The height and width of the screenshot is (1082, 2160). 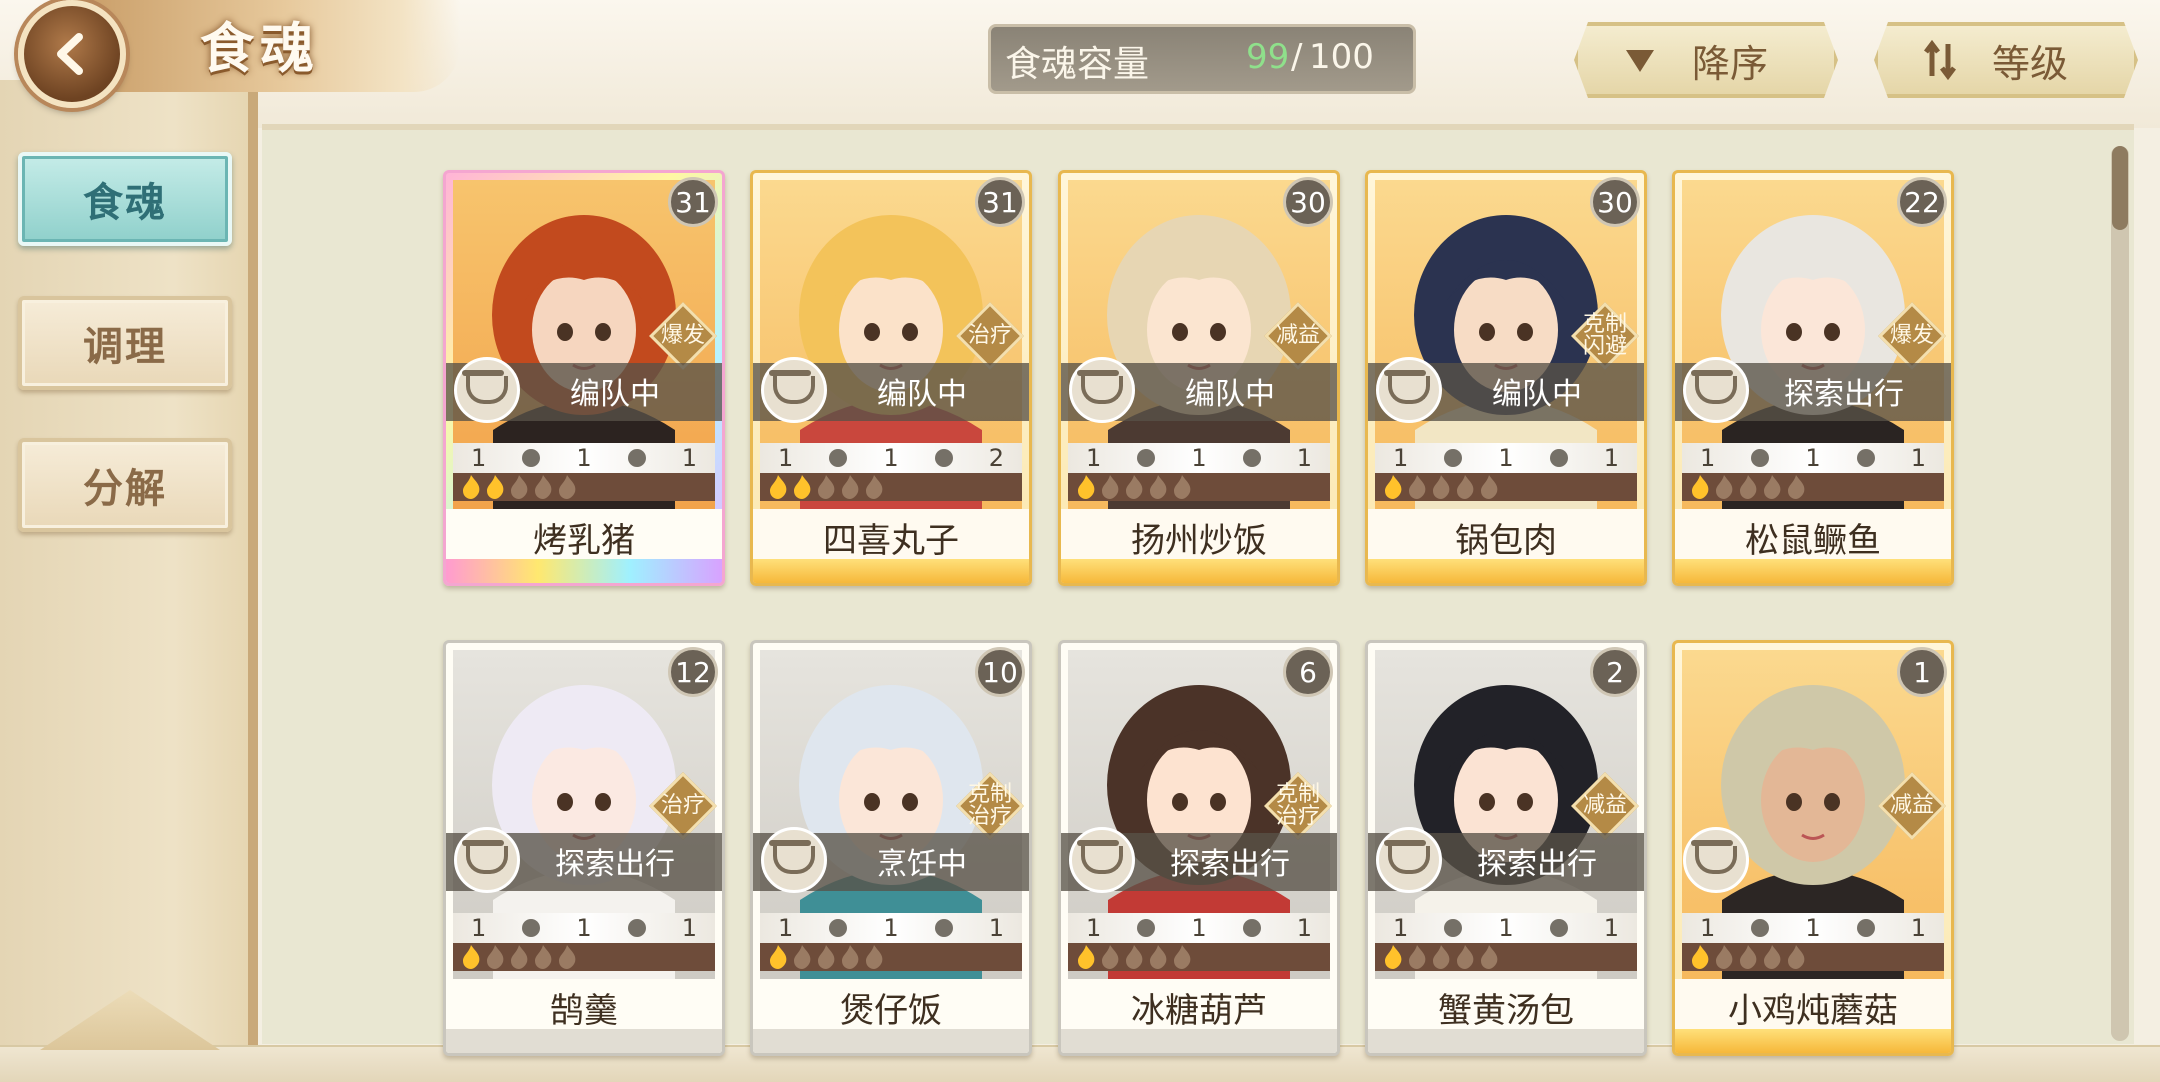 What do you see at coordinates (1199, 848) in the screenshot?
I see `food-soul-card: 6 克制 治疗 探索出行 1 1 1 冰糖葫芦` at bounding box center [1199, 848].